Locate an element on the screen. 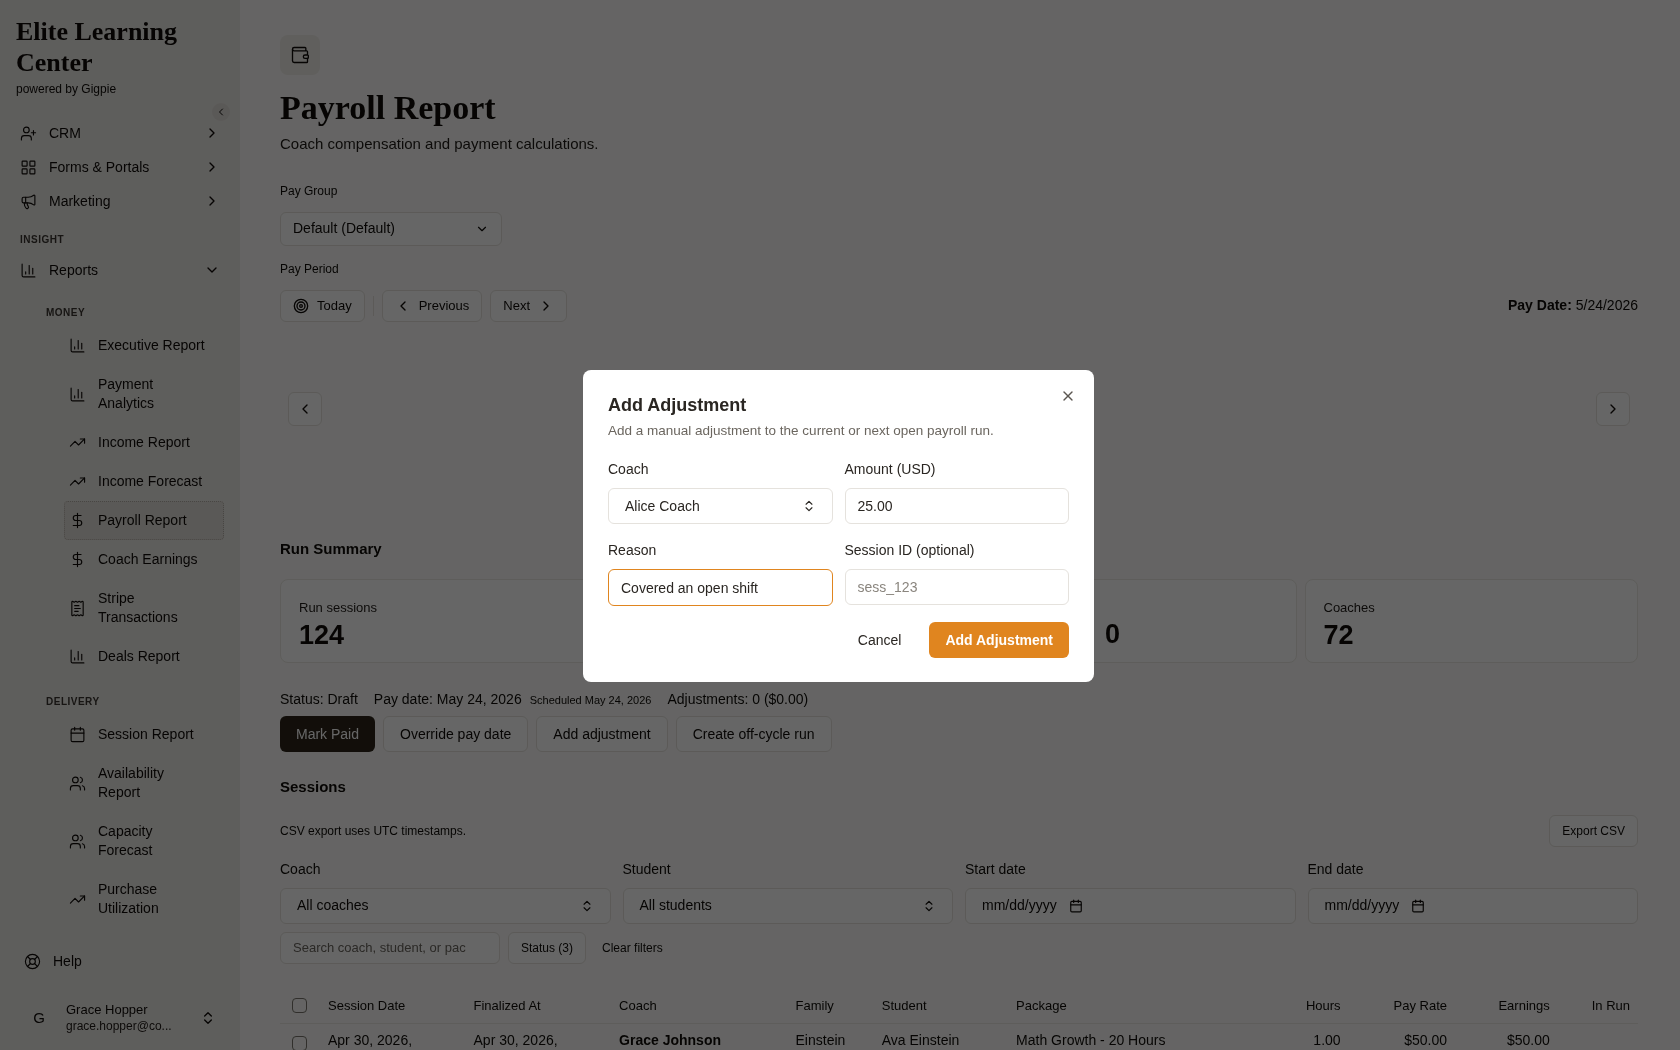  field-label: Pay Period is located at coordinates (310, 269).